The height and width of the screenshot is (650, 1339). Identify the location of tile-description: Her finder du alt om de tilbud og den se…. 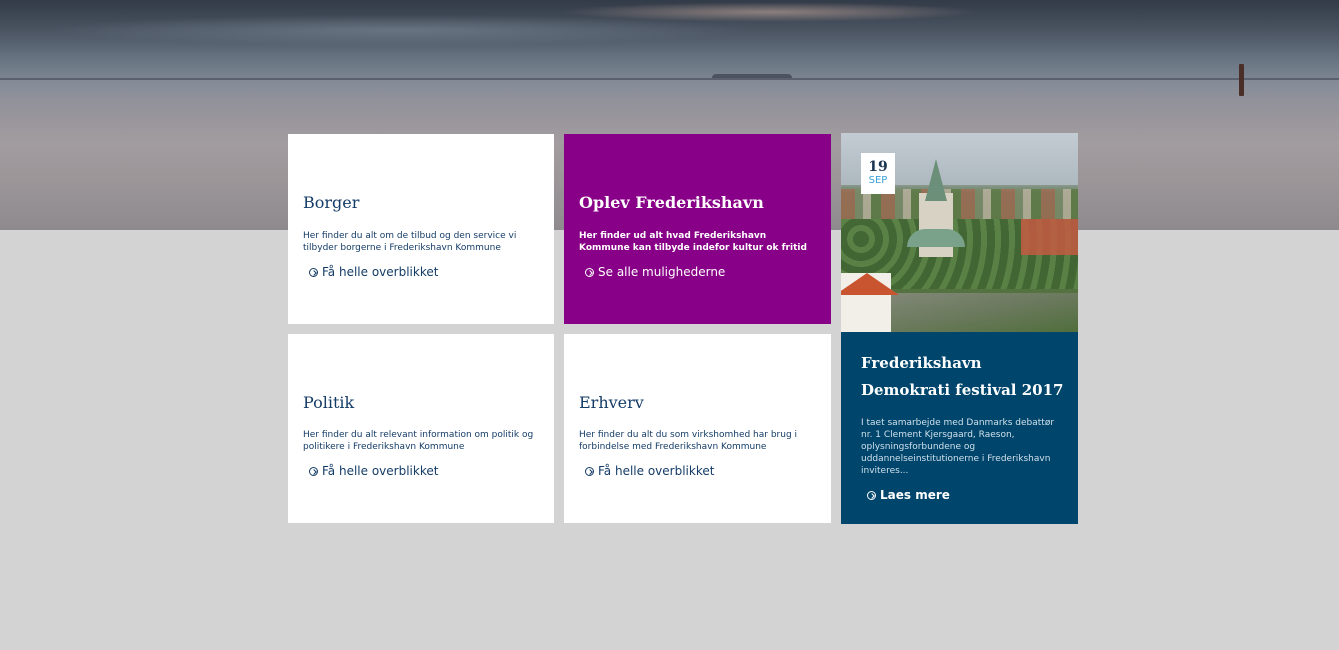
(410, 242).